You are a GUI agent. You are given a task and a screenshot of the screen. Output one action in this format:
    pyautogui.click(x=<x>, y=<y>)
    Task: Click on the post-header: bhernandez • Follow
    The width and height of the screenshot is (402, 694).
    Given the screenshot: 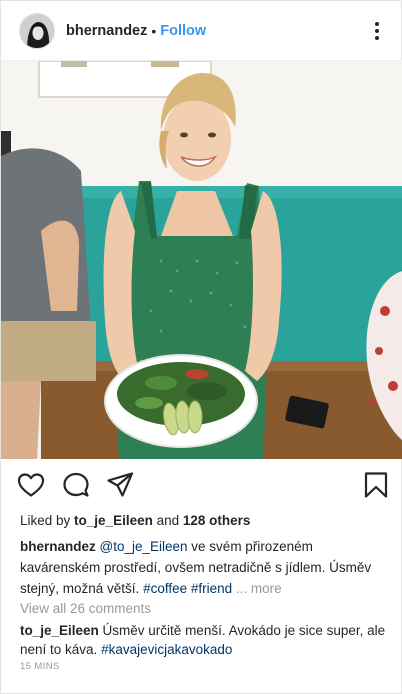 What is the action you would take?
    pyautogui.click(x=201, y=31)
    